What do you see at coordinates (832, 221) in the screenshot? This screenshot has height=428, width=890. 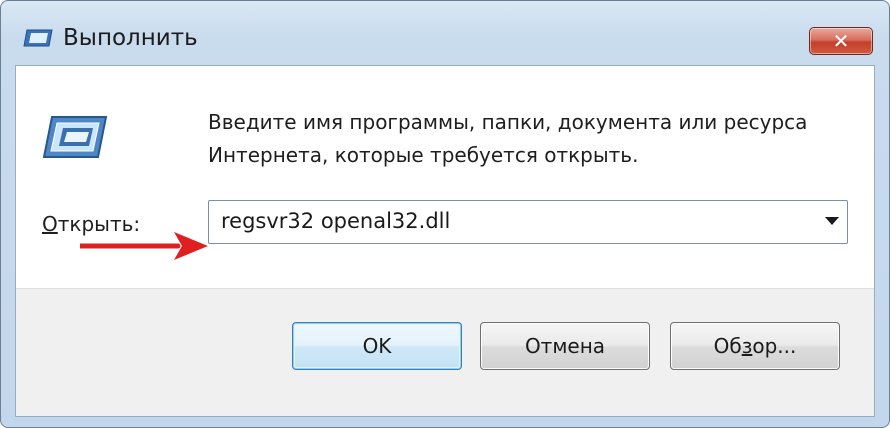 I see `chevron-down-icon` at bounding box center [832, 221].